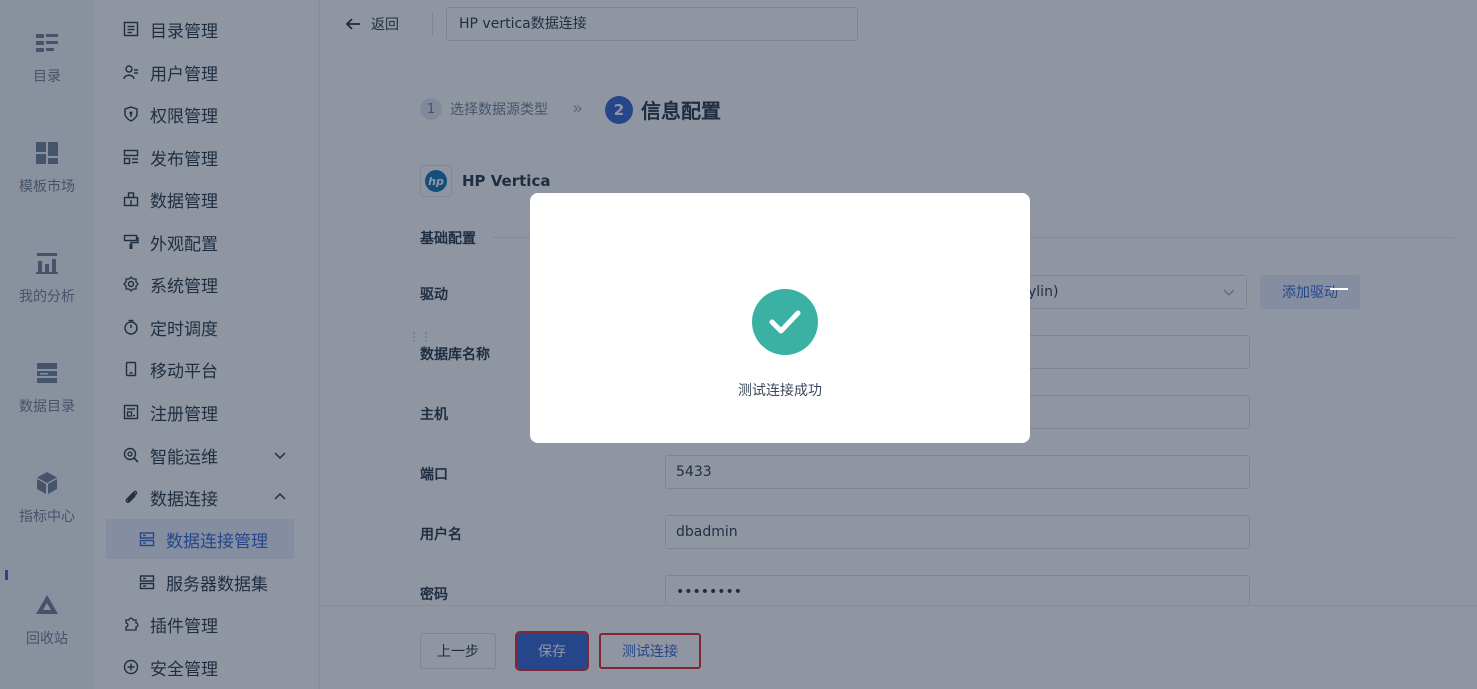 The height and width of the screenshot is (689, 1477). I want to click on dialog-message: 测试连接成功, so click(780, 391).